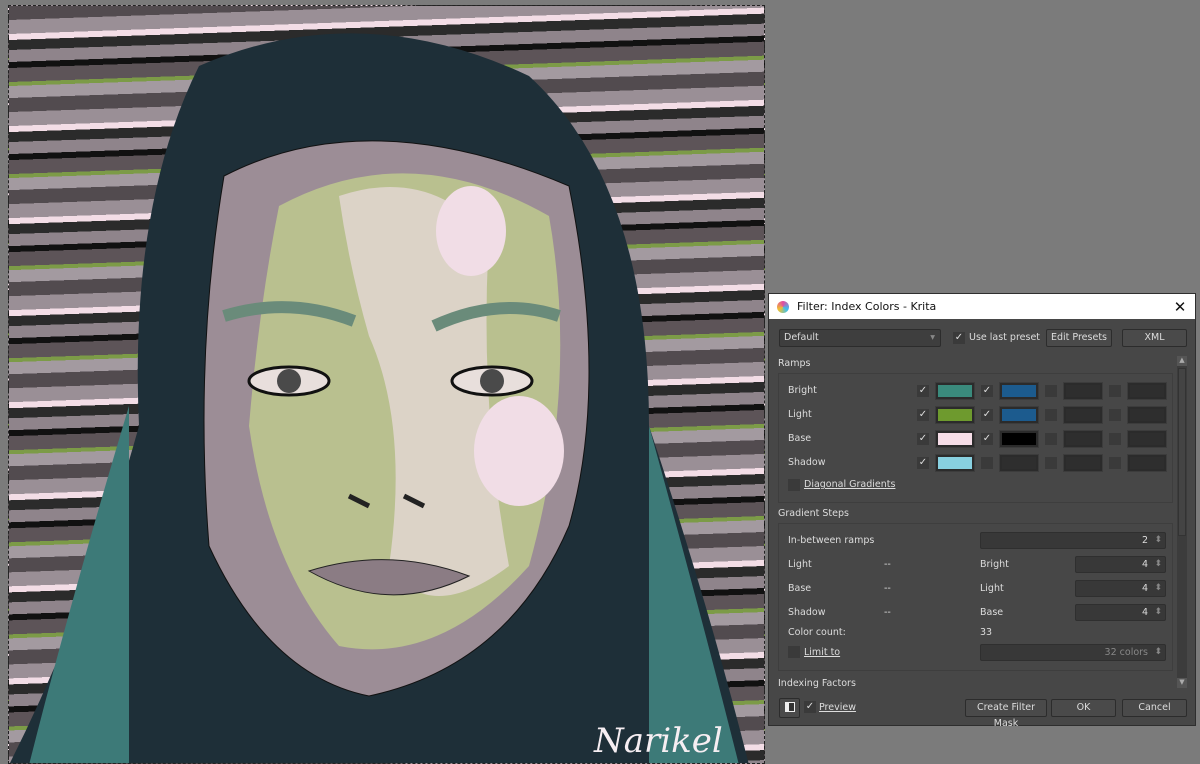 The image size is (1200, 764). What do you see at coordinates (807, 462) in the screenshot?
I see `ramp-label-shadow: Shadow` at bounding box center [807, 462].